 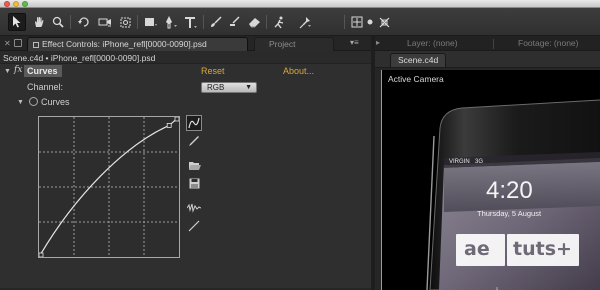 What do you see at coordinates (43, 71) in the screenshot?
I see `effect-name: Curves` at bounding box center [43, 71].